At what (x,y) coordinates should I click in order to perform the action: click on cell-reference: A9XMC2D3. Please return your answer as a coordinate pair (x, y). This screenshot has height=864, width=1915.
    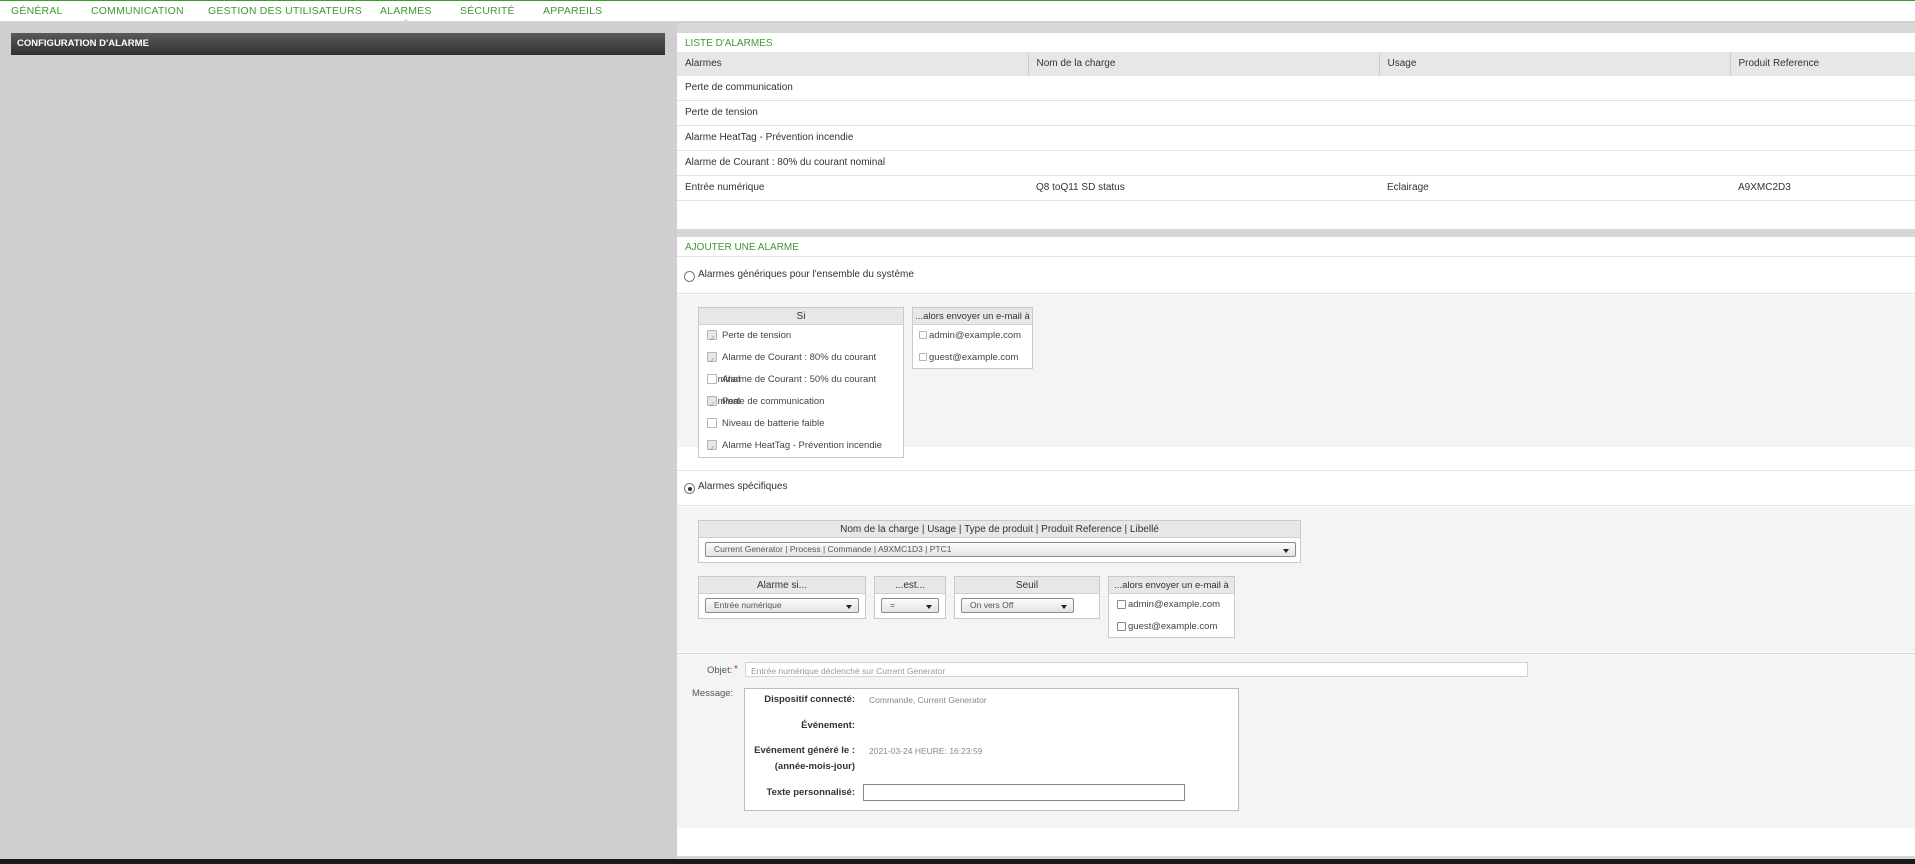
    Looking at the image, I should click on (1822, 187).